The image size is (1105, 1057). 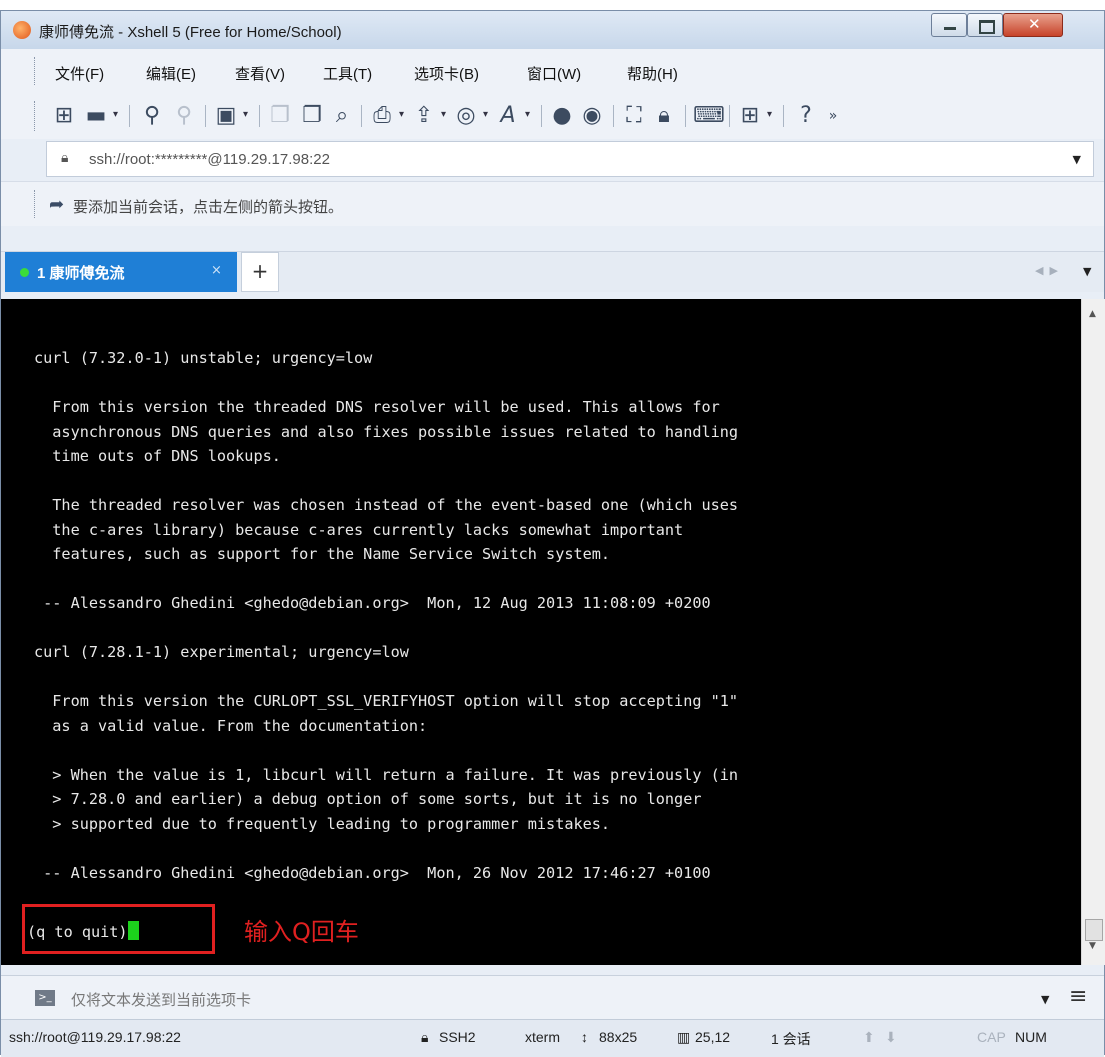 I want to click on annotation-label: 输入Q回车, so click(x=301, y=932).